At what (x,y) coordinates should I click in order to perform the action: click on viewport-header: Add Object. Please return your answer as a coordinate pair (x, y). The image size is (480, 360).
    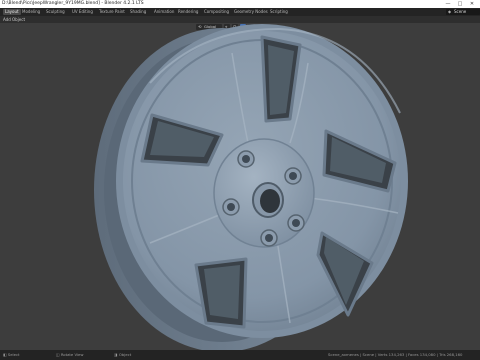
    Looking at the image, I should click on (240, 19).